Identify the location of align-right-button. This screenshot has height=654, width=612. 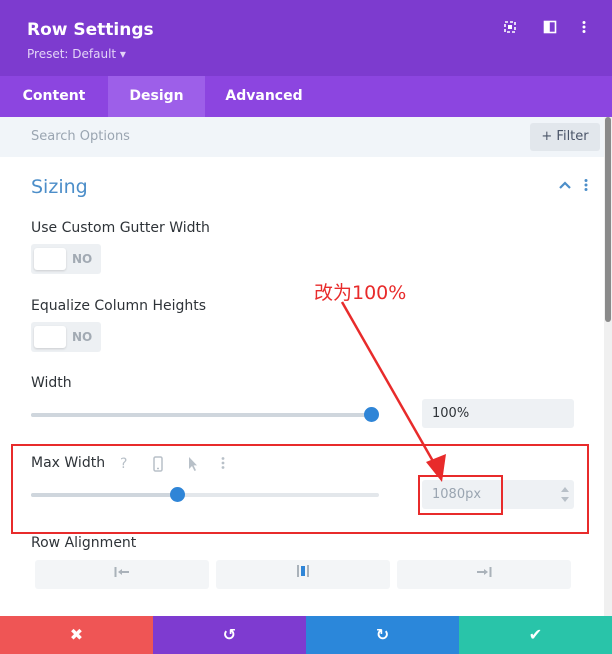
(484, 574).